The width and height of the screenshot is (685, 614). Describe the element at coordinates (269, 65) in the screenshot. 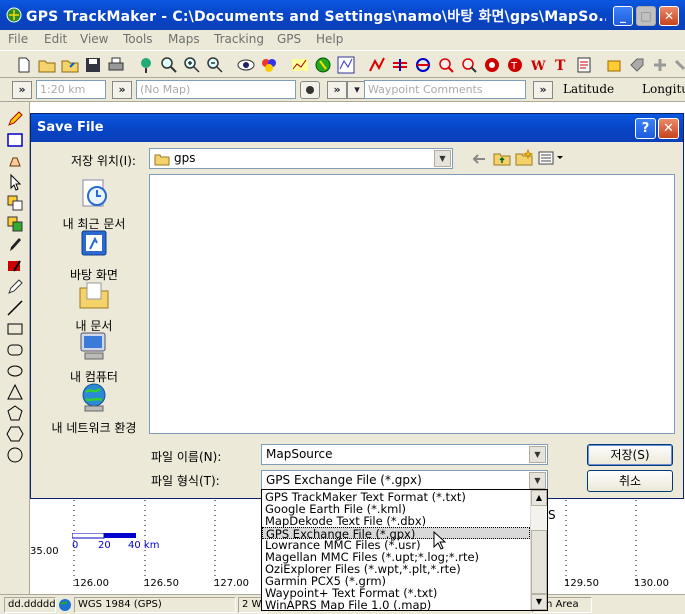

I see `colors-icon` at that location.